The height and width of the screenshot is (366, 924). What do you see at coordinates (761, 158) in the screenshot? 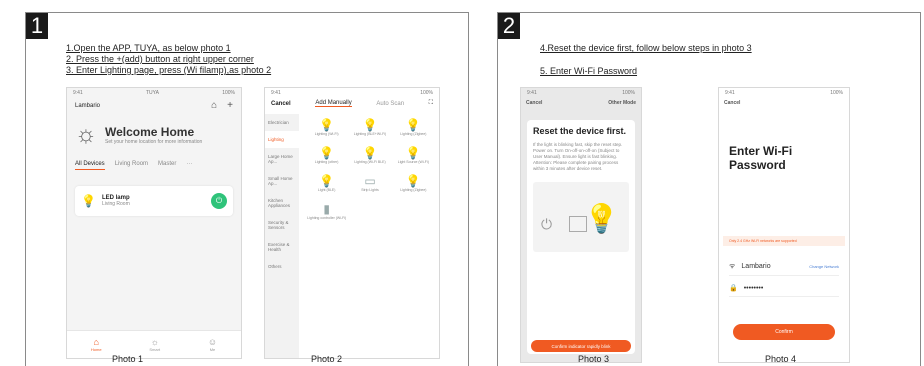
I see `wifi-title: Enter Wi-Fi Password` at bounding box center [761, 158].